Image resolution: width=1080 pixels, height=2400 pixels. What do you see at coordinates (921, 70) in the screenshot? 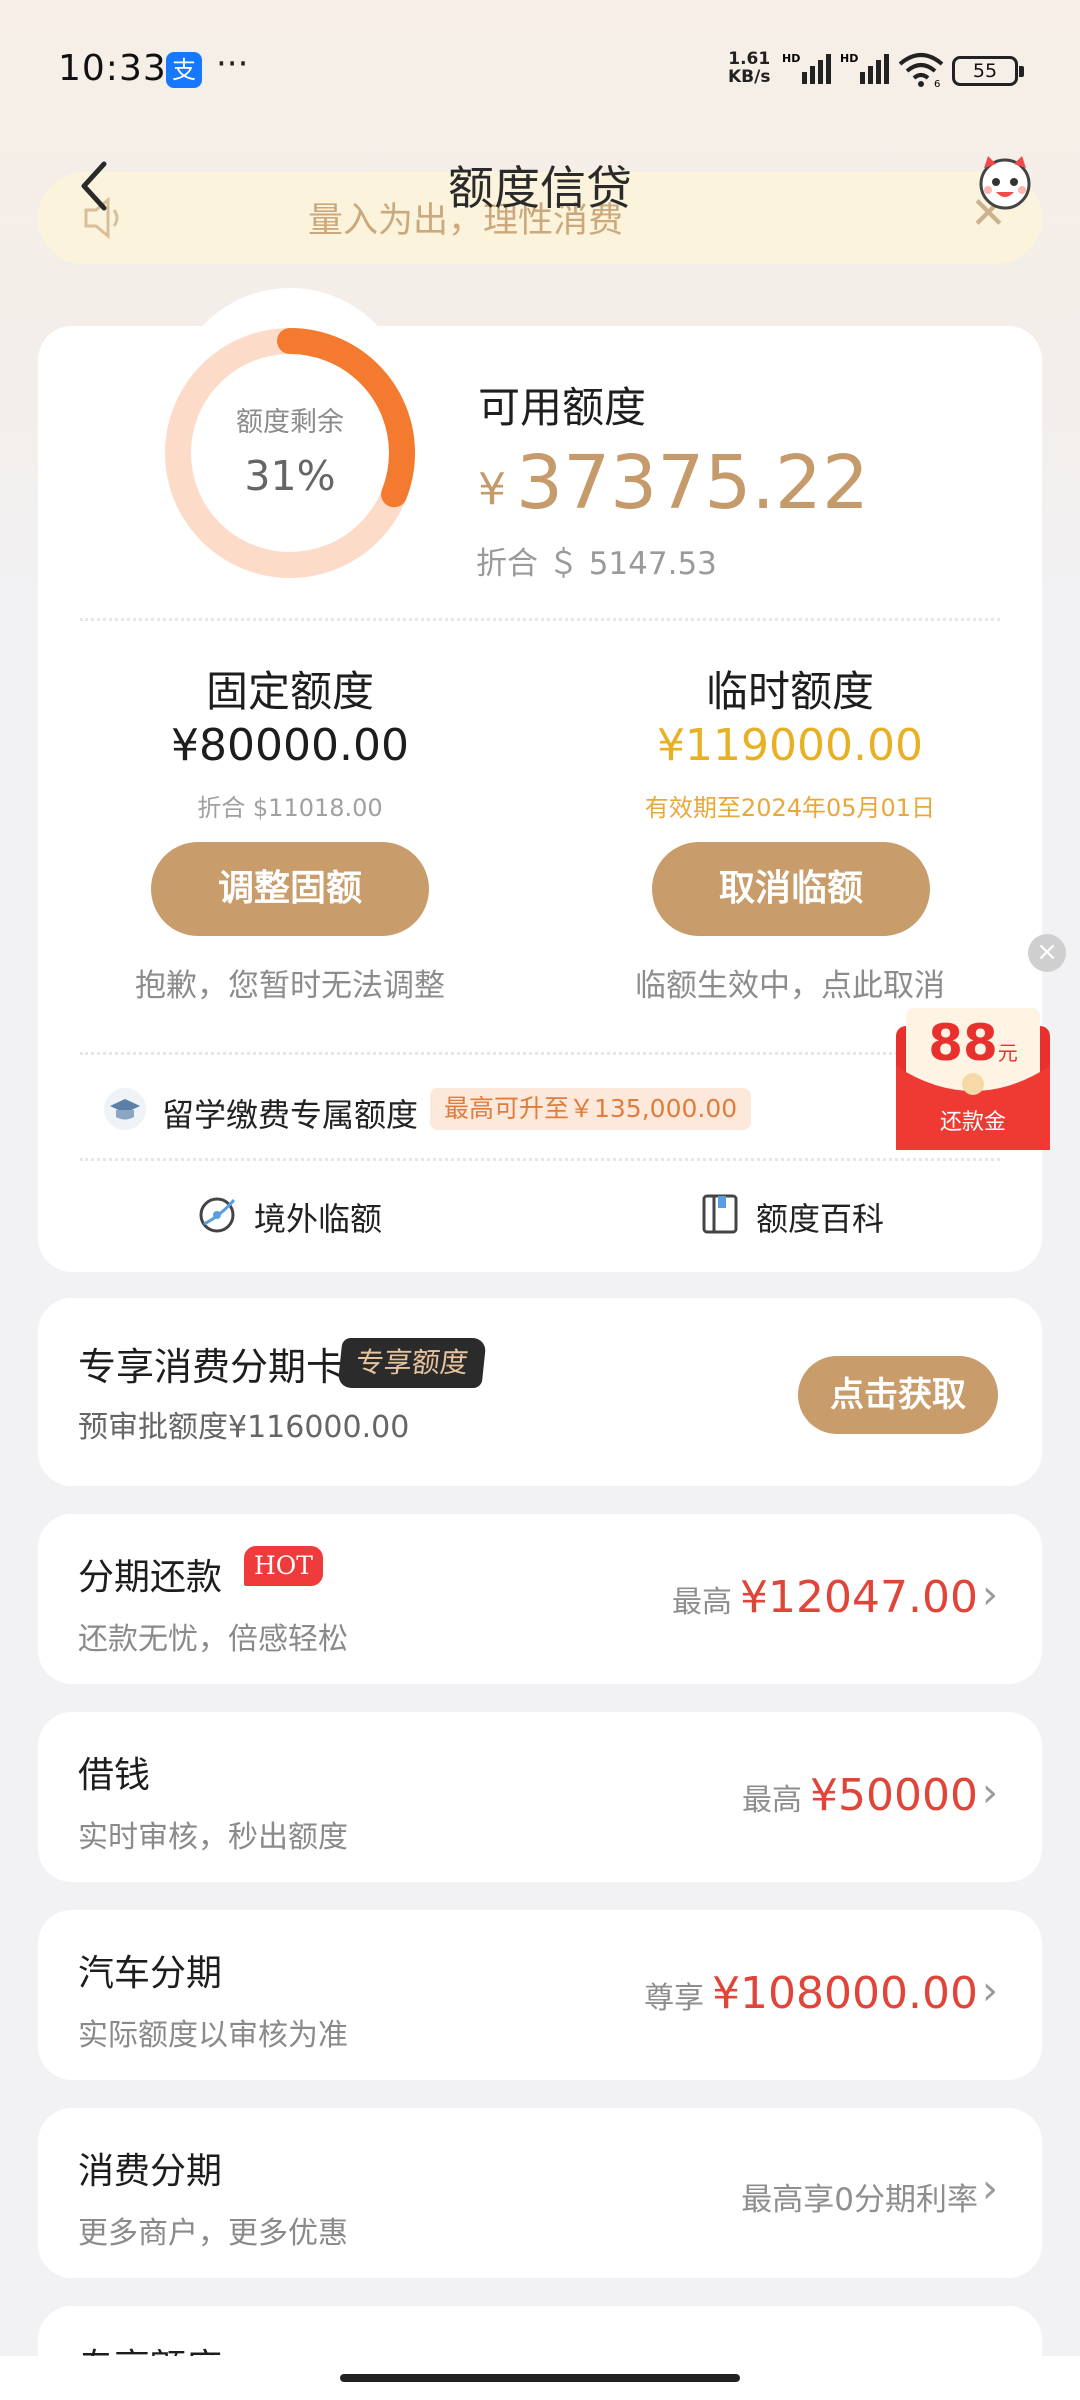
I see `wifi-icon: 6` at bounding box center [921, 70].